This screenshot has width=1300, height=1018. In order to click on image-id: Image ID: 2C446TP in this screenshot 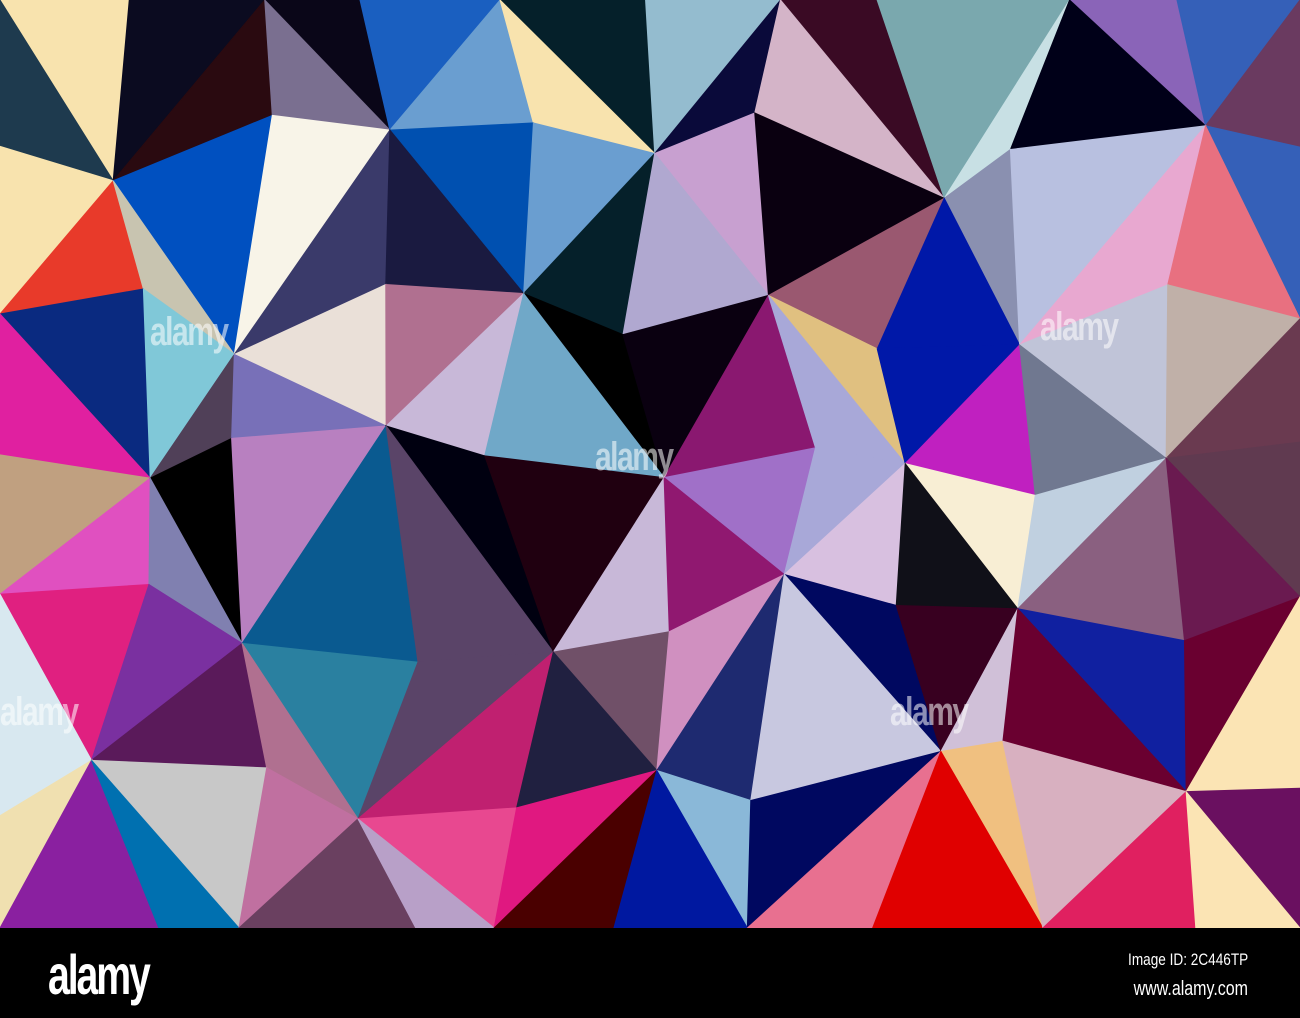, I will do `click(1187, 959)`.